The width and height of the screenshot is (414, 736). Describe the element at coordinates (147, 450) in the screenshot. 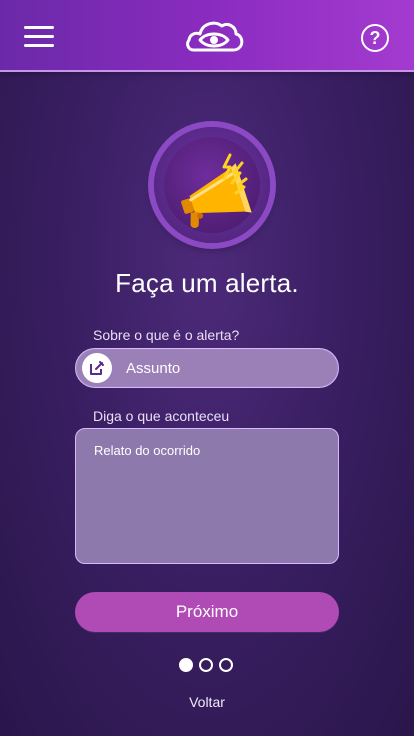

I see `story-placeholder: Relato do ocorrido` at that location.